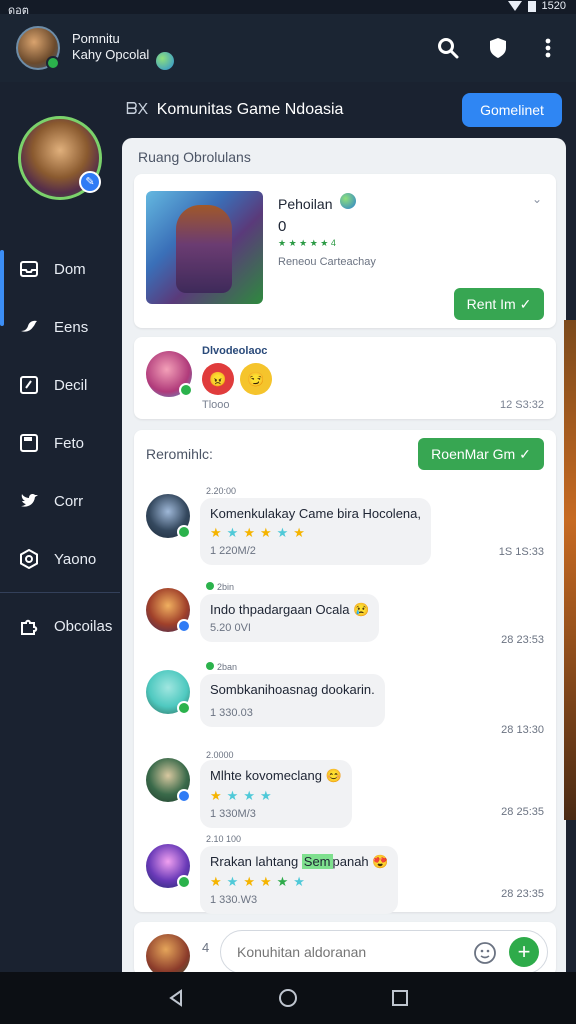 The width and height of the screenshot is (576, 1024). I want to click on community-title-prefix: ᗷX, so click(137, 109).